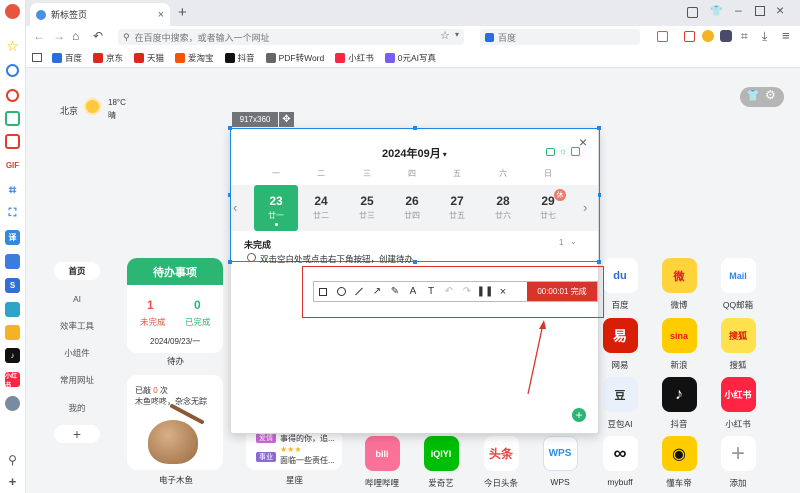 This screenshot has width=800, height=493. I want to click on robot-icon, so click(726, 36).